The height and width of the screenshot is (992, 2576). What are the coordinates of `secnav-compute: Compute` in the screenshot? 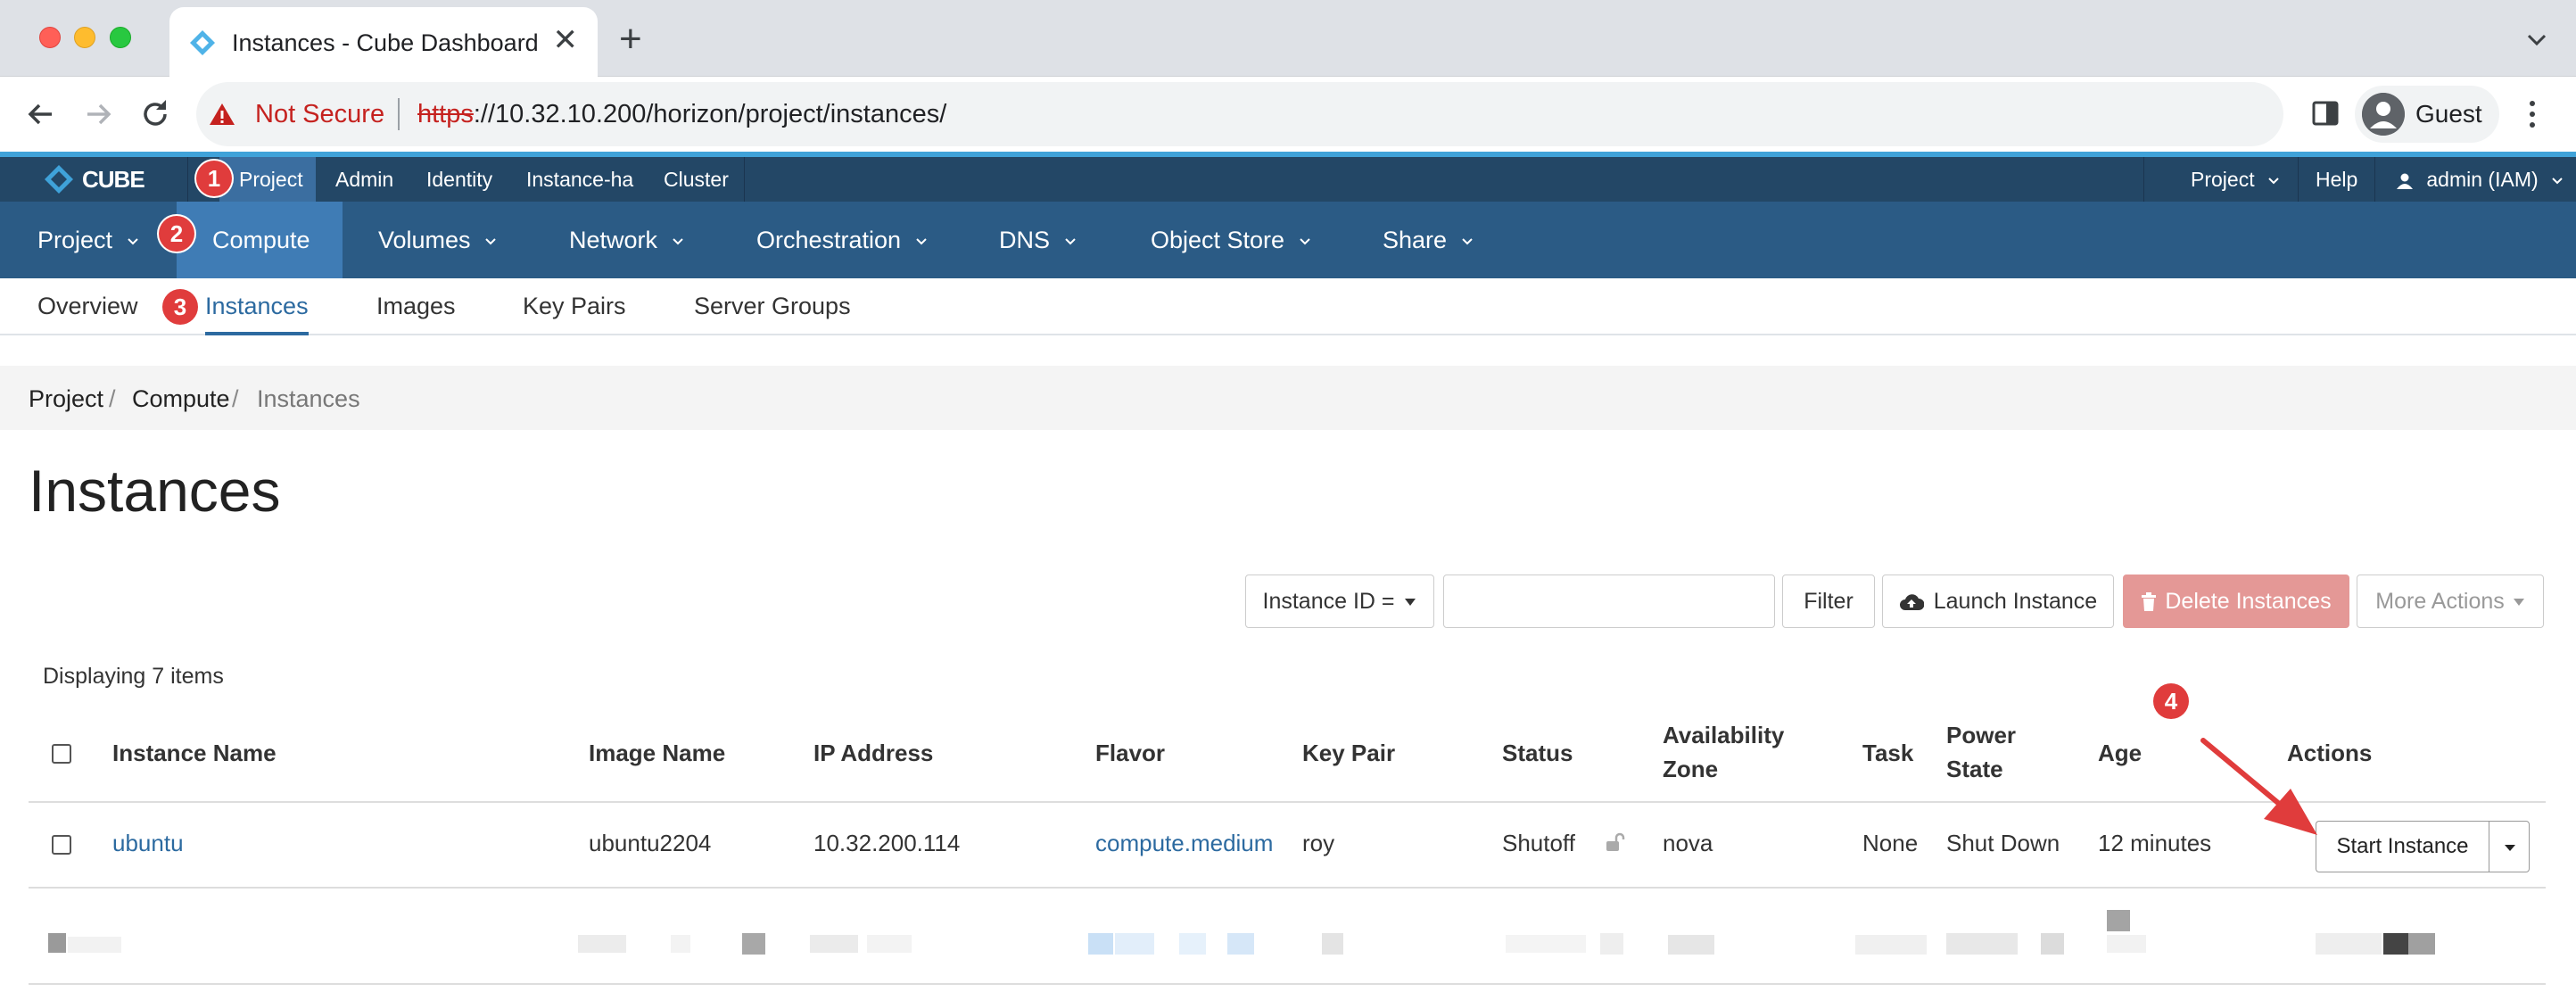 It's located at (260, 240).